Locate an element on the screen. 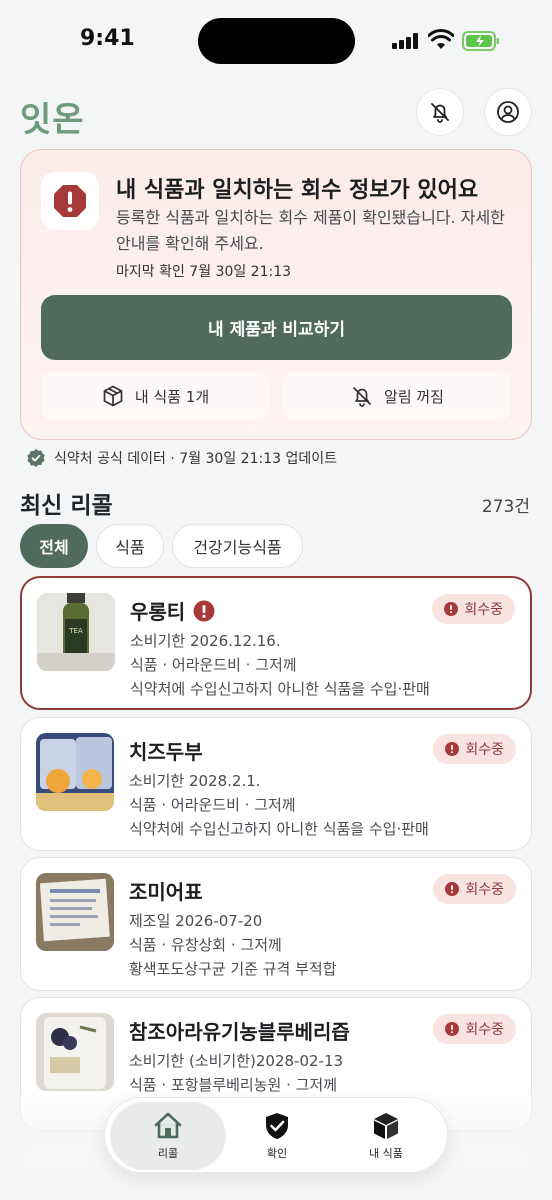  recall-date: 소비기한 2026.12.16. is located at coordinates (205, 641).